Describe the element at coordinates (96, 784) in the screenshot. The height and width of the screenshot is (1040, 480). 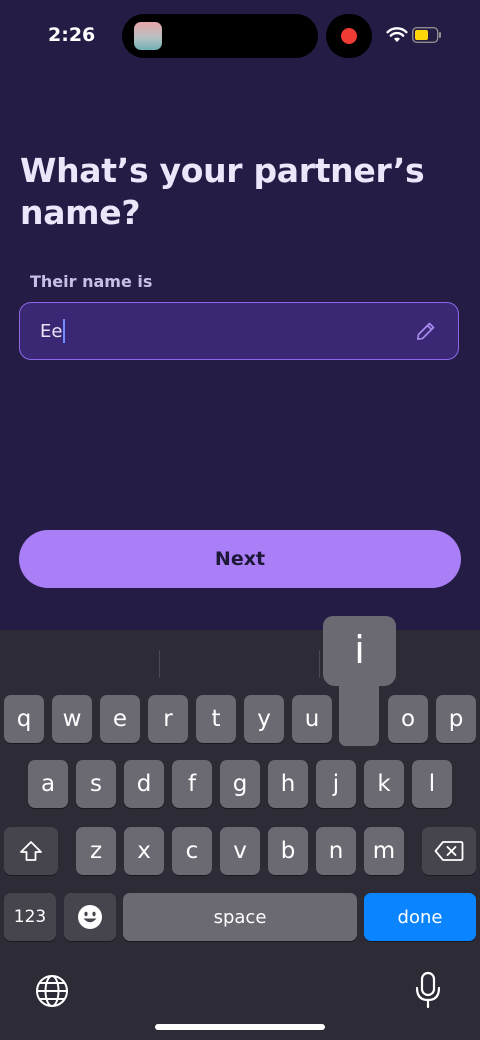
I see `key-s: s` at that location.